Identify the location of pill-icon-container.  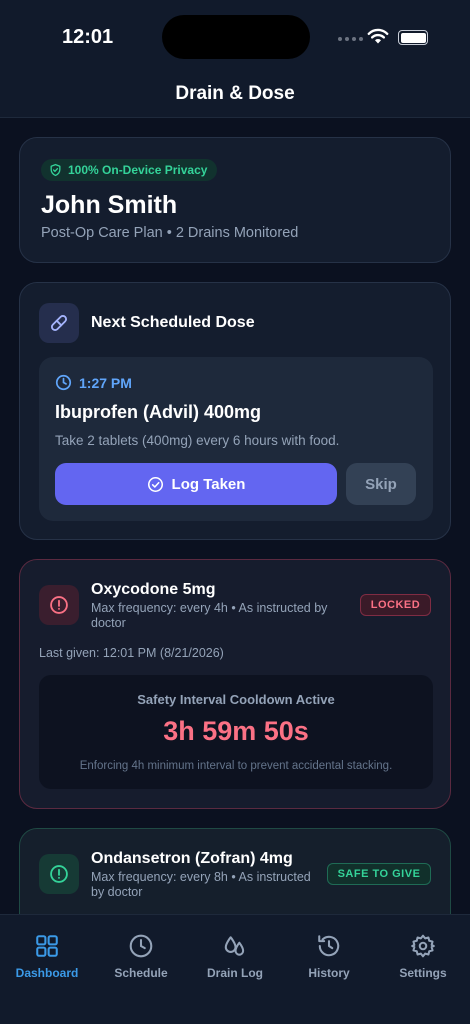
(59, 323).